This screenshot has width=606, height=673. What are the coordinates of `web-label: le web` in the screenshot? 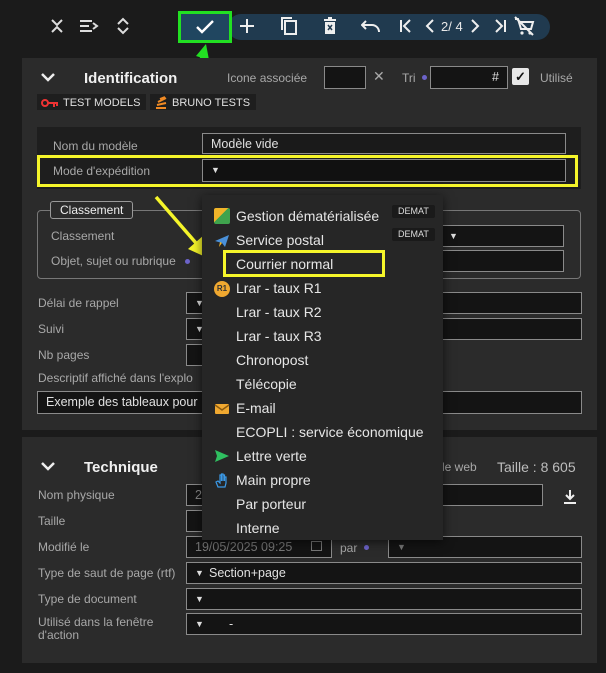 It's located at (459, 467).